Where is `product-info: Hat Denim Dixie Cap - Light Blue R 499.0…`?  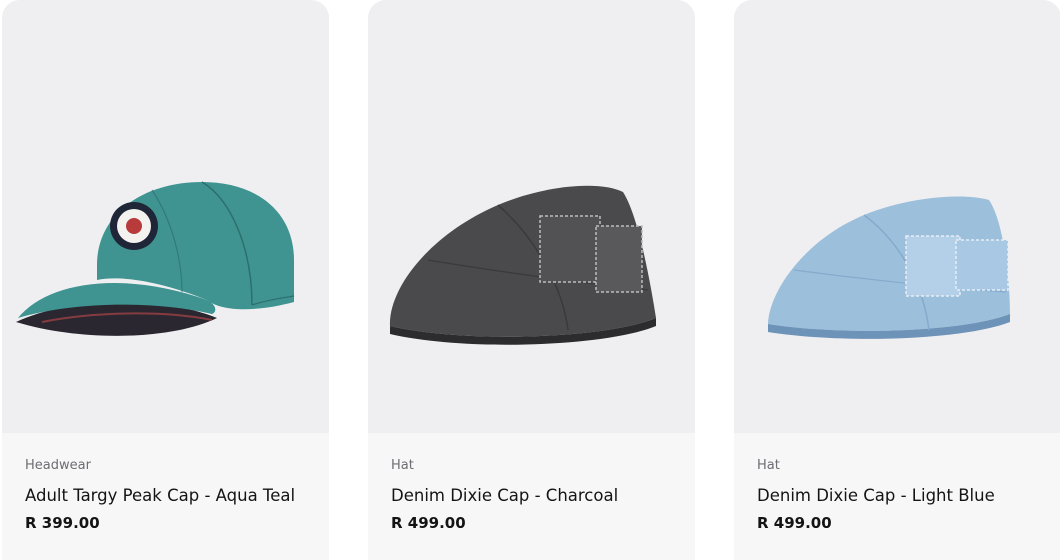 product-info: Hat Denim Dixie Cap - Light Blue R 499.0… is located at coordinates (899, 495).